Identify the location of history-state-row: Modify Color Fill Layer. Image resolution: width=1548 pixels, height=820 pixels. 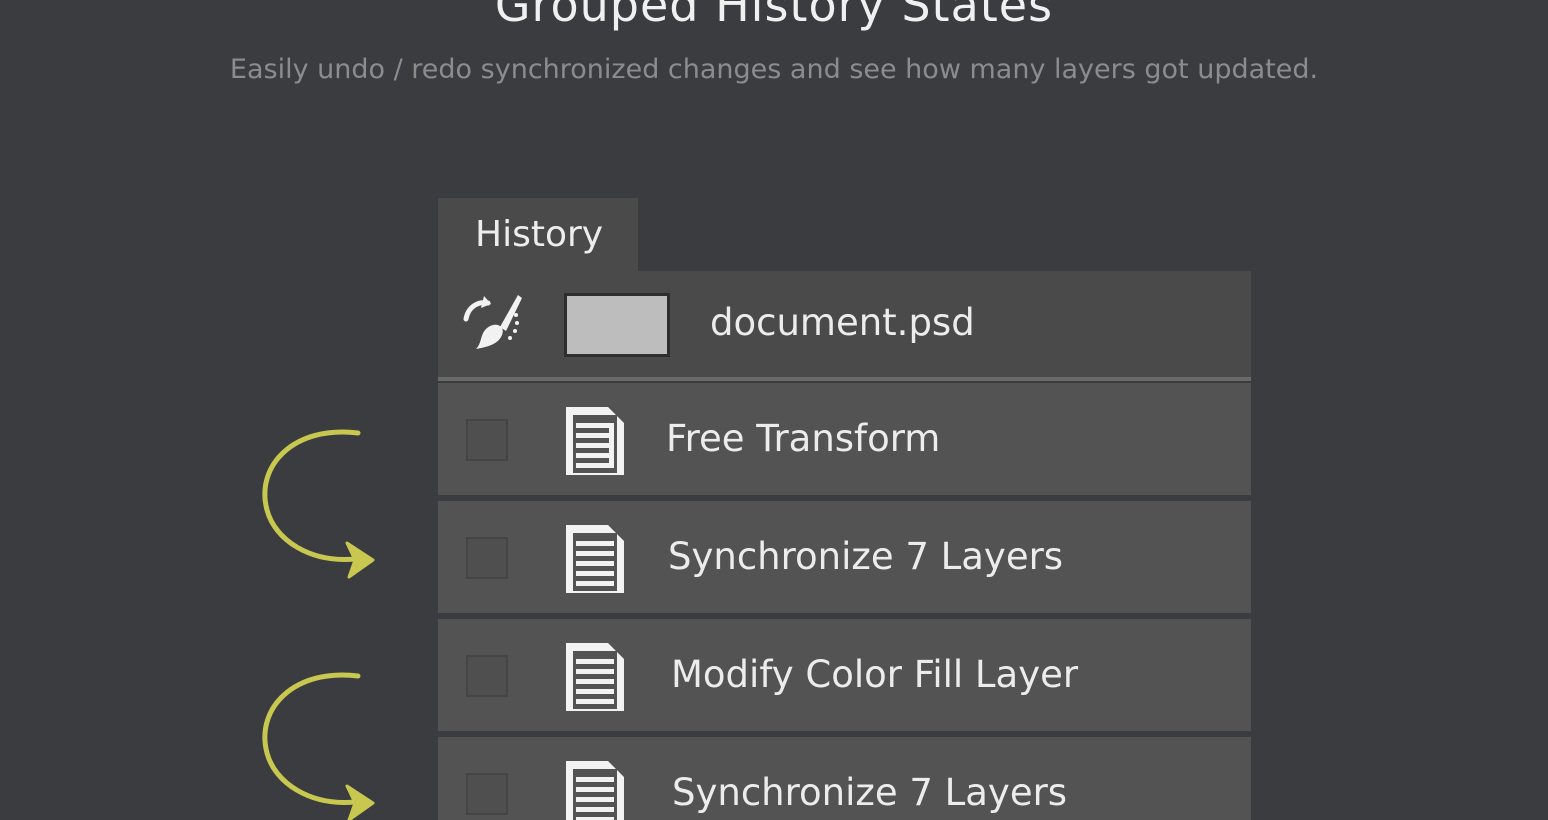
(844, 675).